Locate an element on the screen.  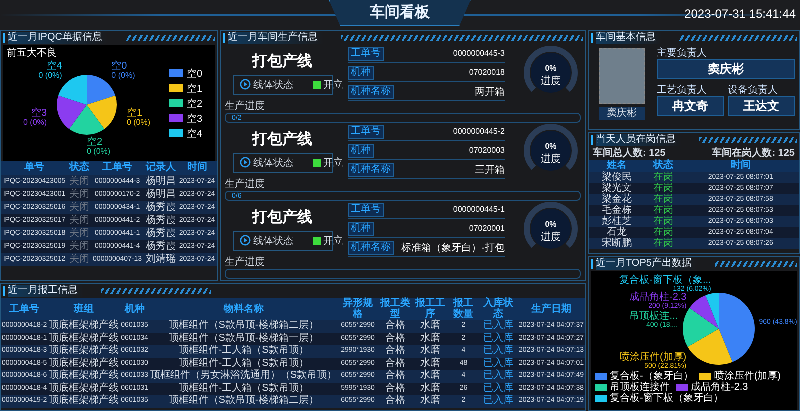
table-cell: 梁光文 is located at coordinates (617, 188).